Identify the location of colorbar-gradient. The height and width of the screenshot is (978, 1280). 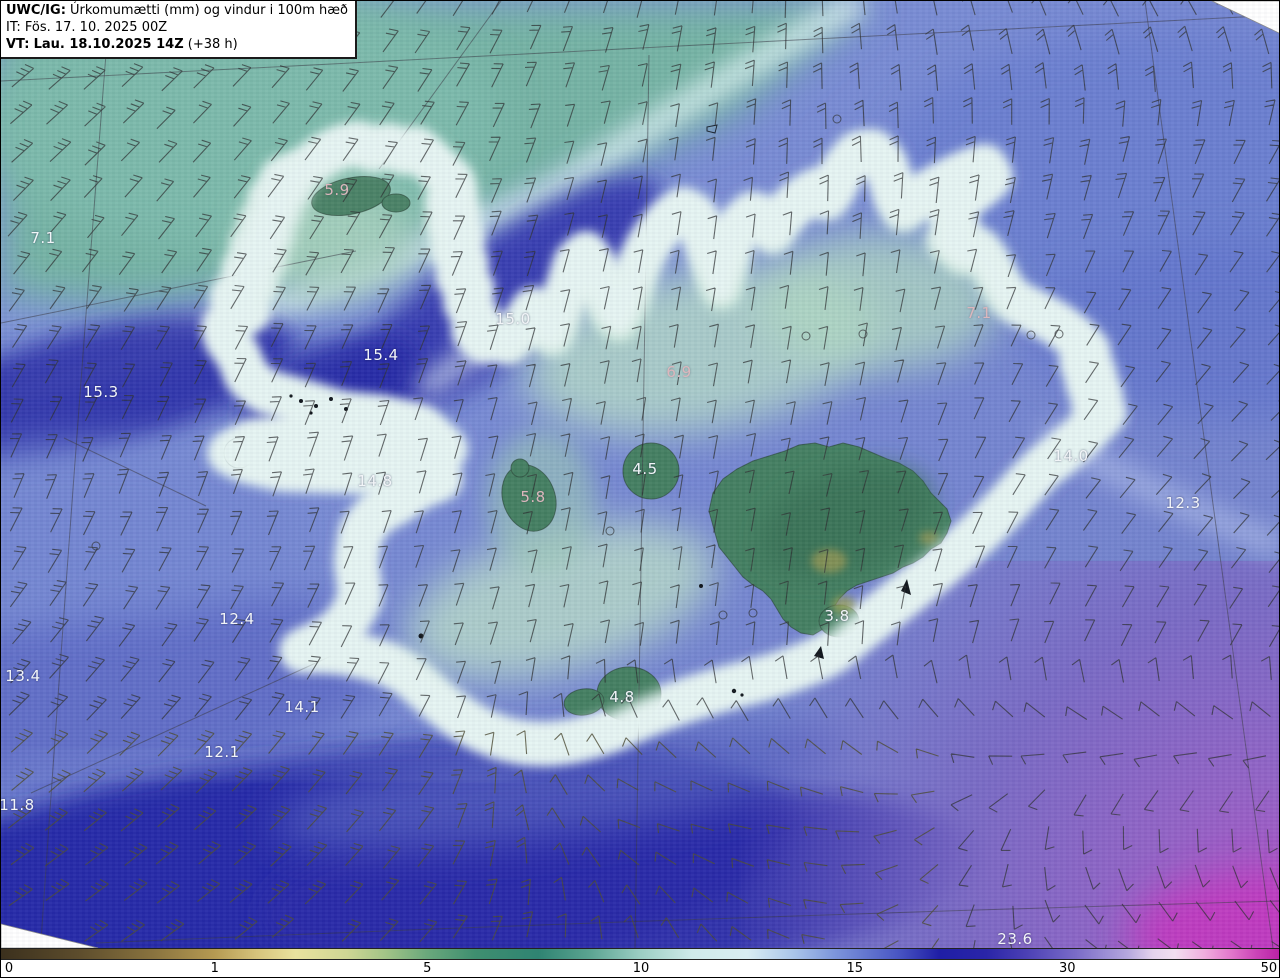
(640, 954).